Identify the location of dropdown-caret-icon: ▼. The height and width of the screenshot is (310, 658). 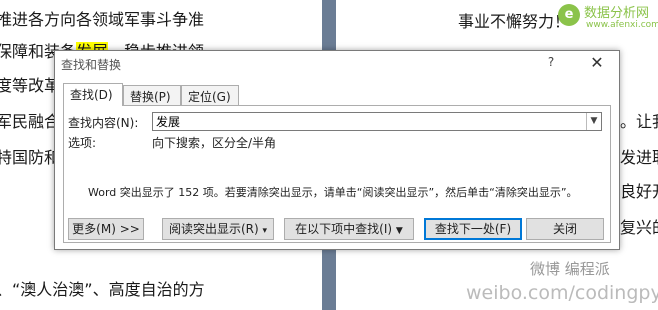
(399, 231).